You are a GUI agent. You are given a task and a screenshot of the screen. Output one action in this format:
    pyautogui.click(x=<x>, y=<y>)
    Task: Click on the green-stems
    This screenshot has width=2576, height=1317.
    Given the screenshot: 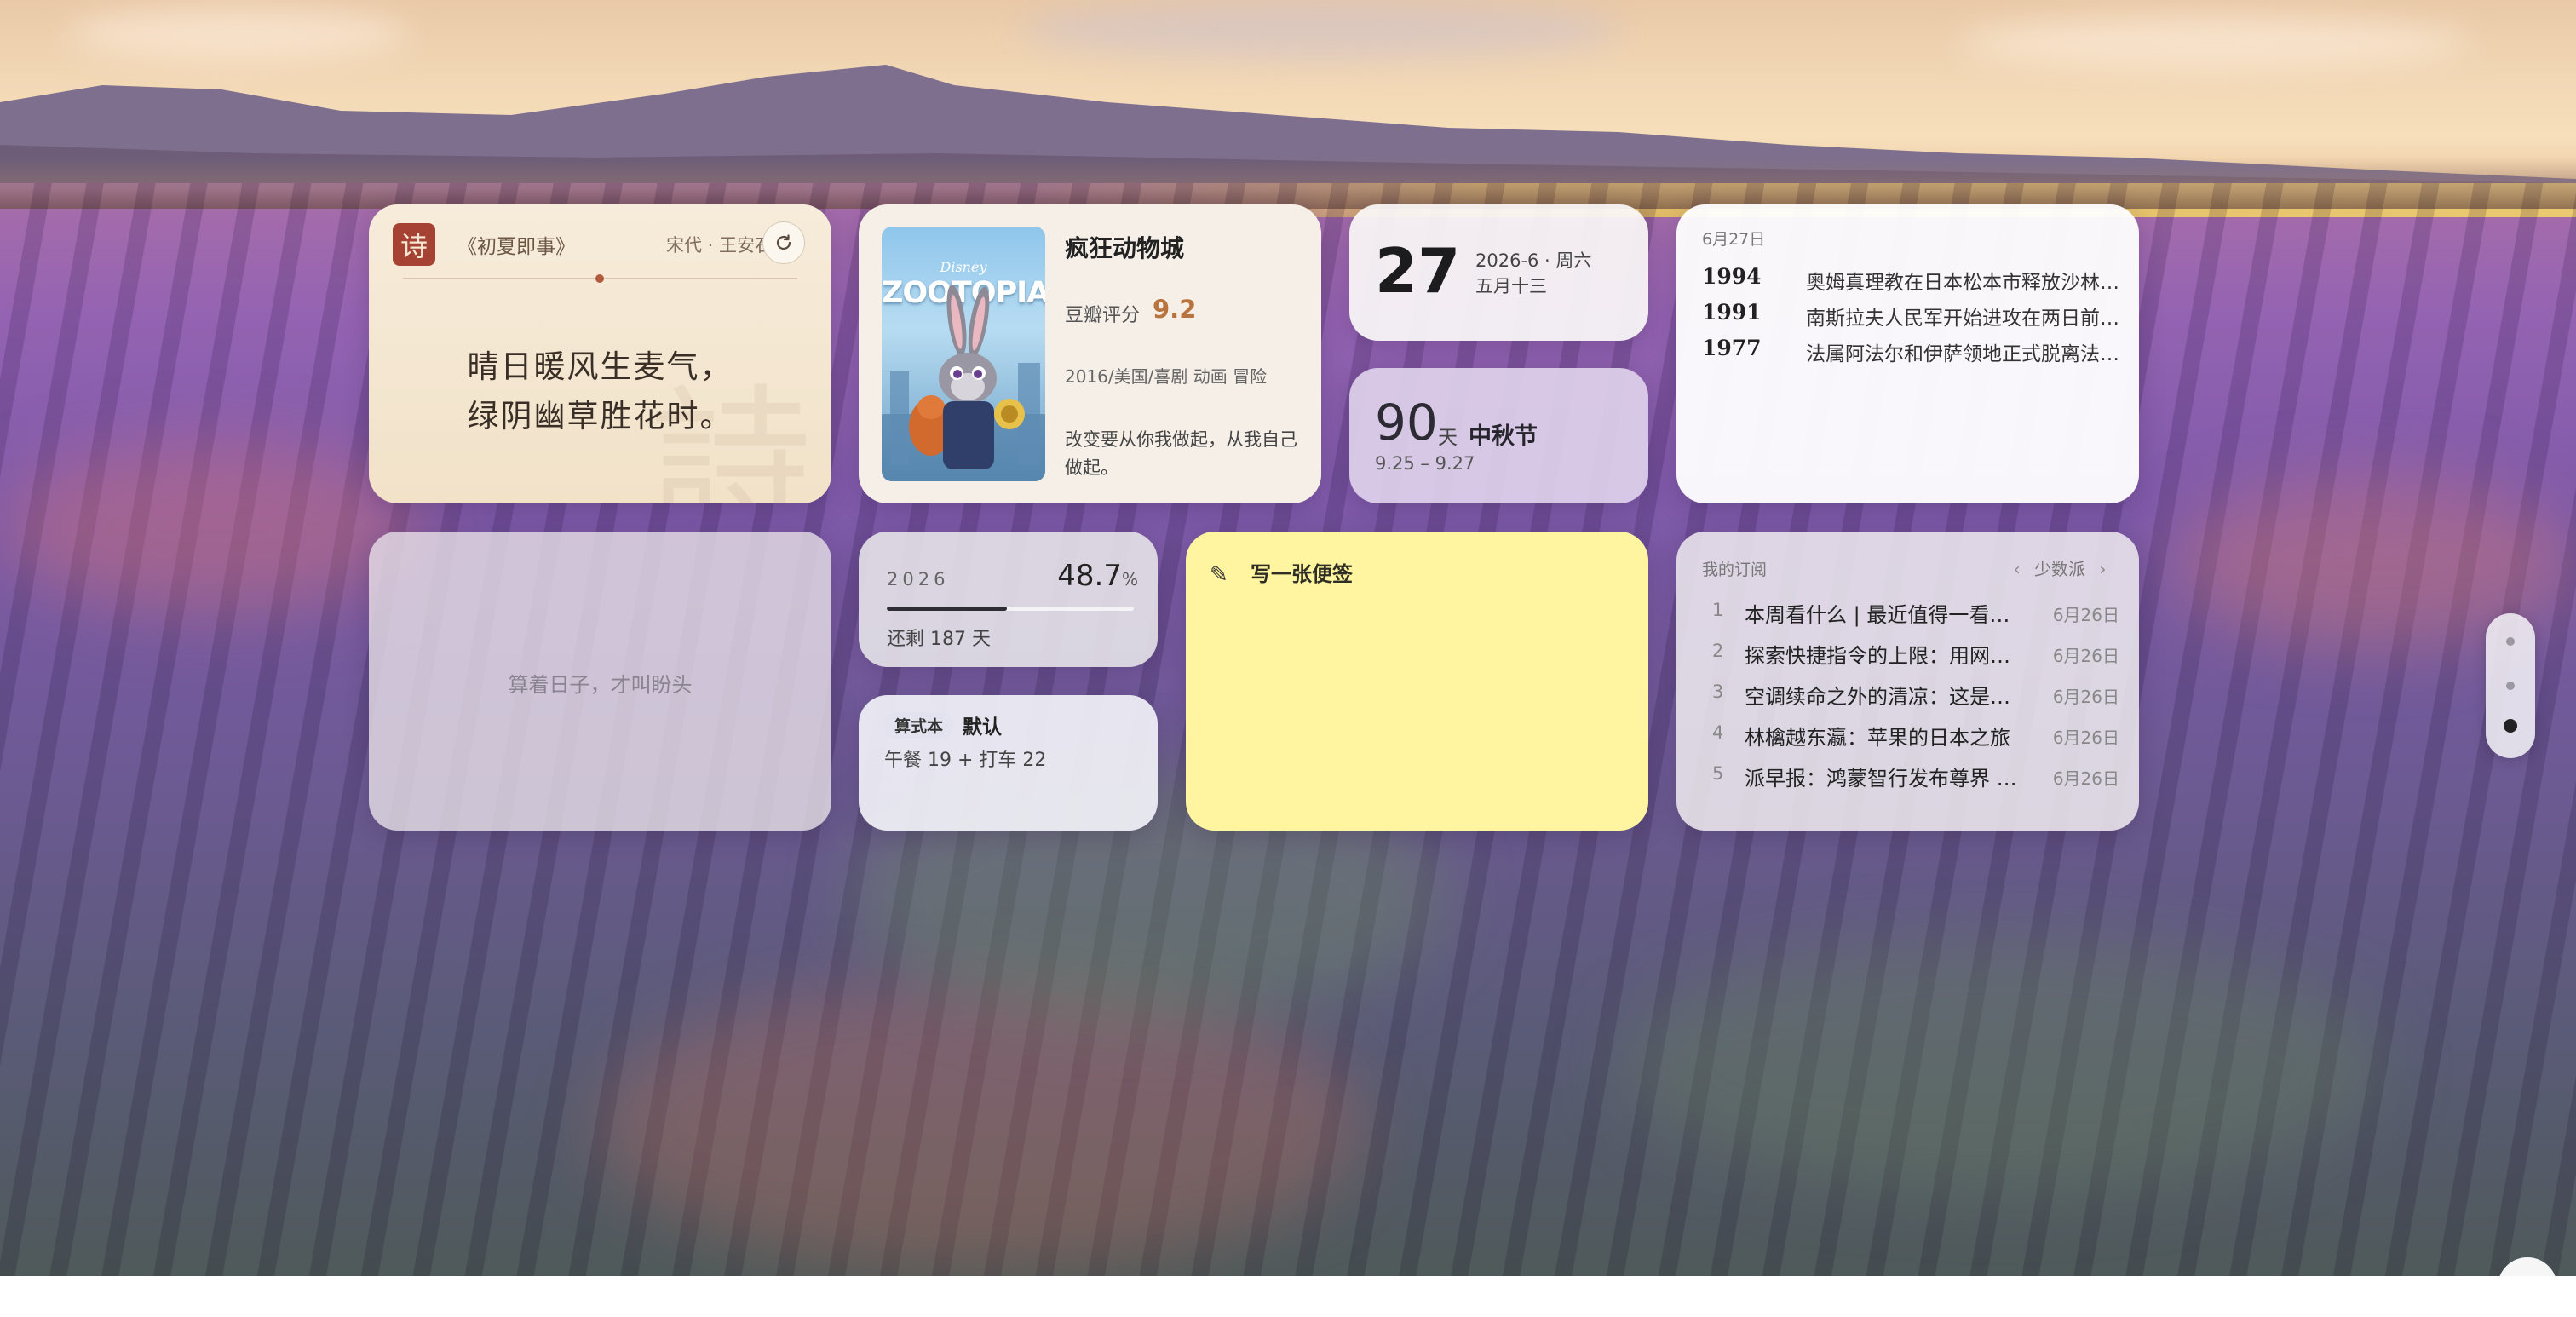 What is the action you would take?
    pyautogui.click(x=2002, y=1065)
    